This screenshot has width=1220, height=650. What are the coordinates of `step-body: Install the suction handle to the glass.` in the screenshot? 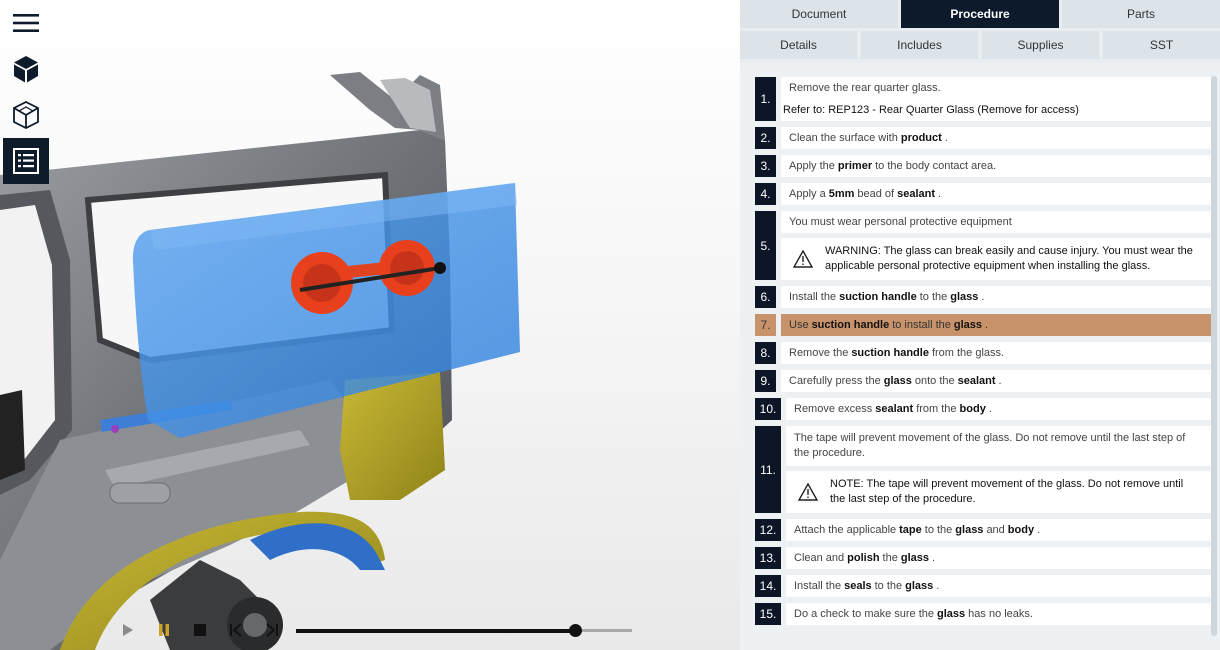 It's located at (996, 297).